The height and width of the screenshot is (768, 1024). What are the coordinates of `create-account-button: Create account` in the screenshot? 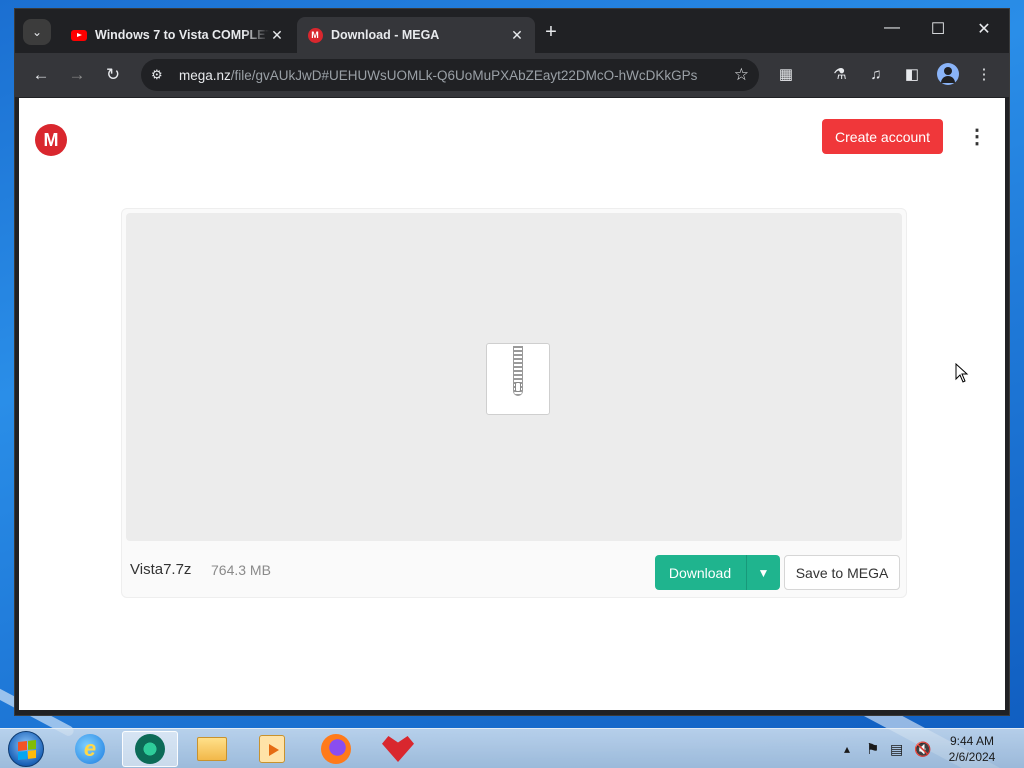 It's located at (882, 136).